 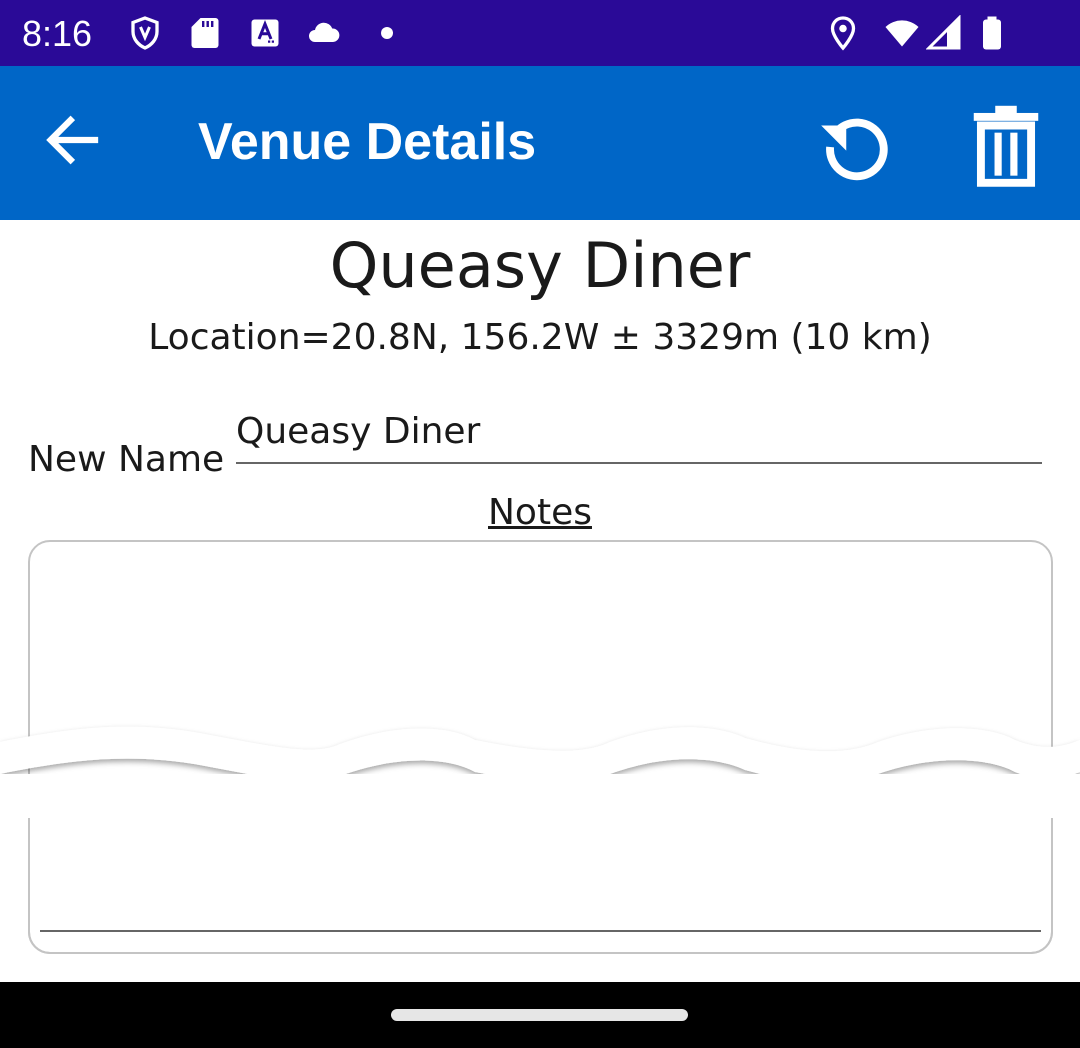 What do you see at coordinates (145, 33) in the screenshot?
I see `shield-icon` at bounding box center [145, 33].